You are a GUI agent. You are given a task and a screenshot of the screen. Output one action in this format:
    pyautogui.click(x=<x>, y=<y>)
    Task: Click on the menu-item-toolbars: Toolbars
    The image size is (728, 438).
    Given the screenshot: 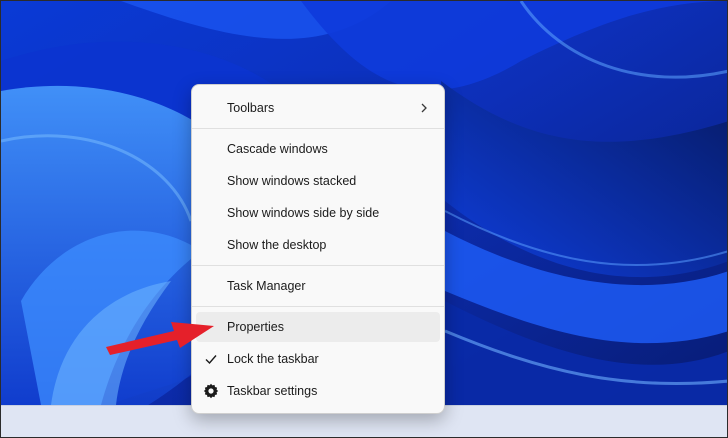 What is the action you would take?
    pyautogui.click(x=318, y=108)
    